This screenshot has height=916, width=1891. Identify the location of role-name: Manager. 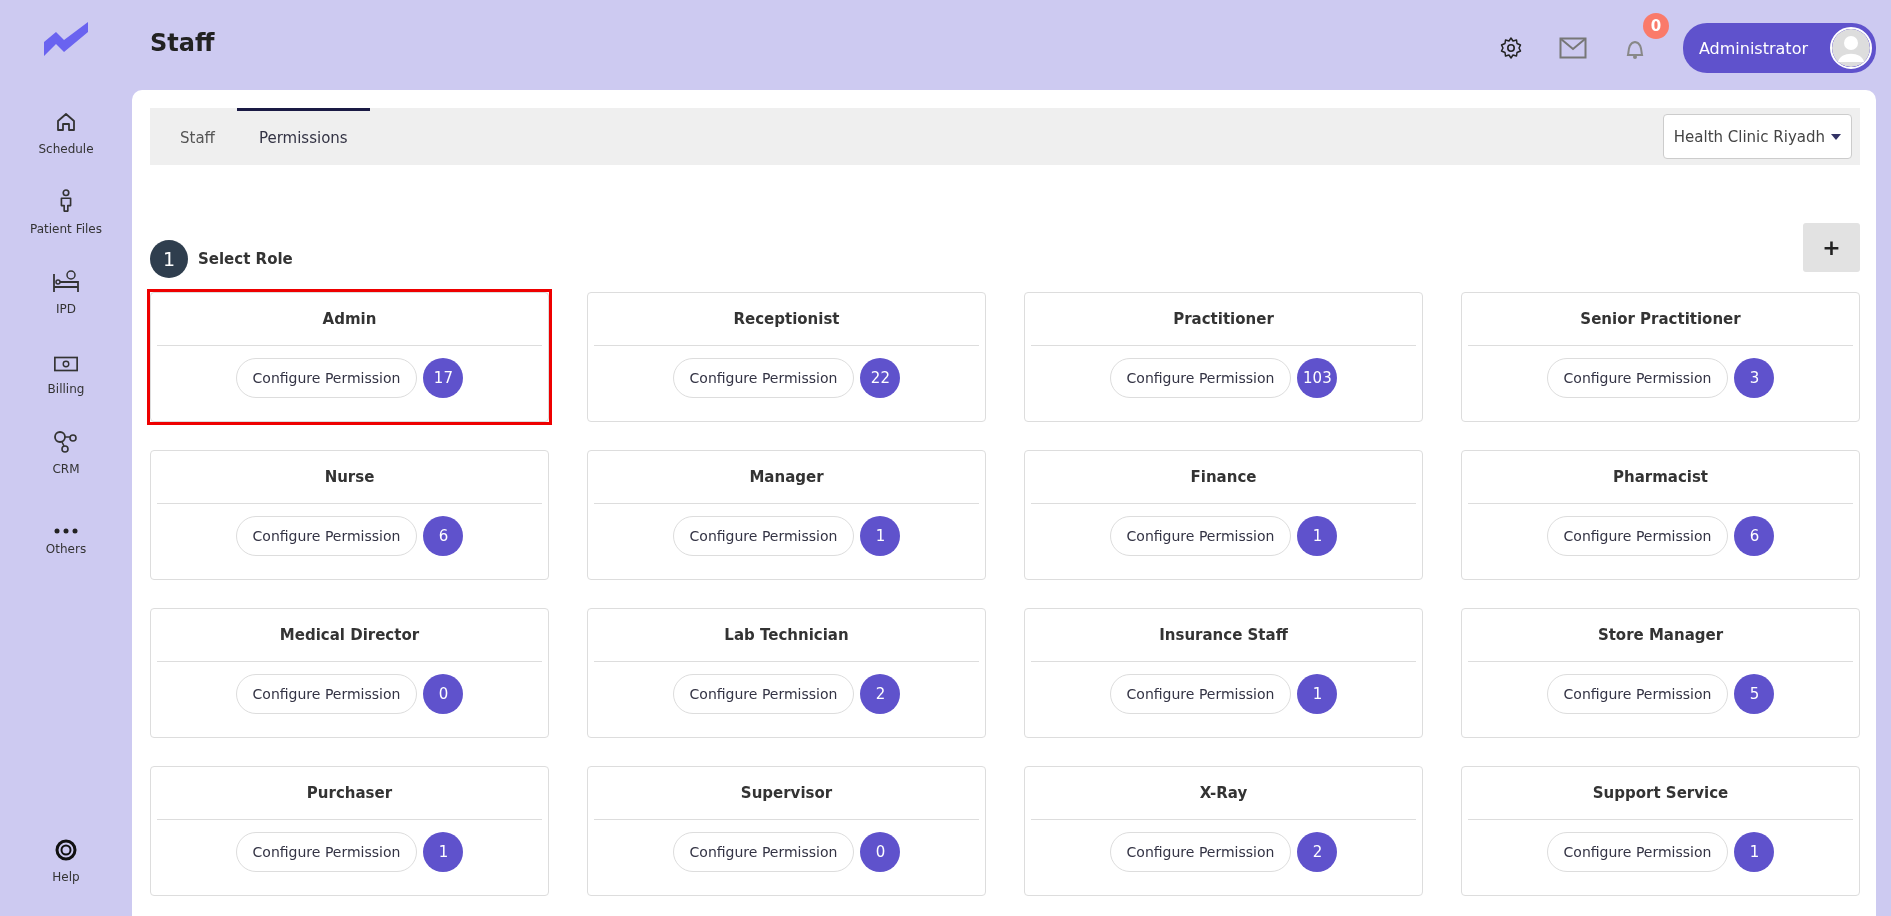
(786, 477).